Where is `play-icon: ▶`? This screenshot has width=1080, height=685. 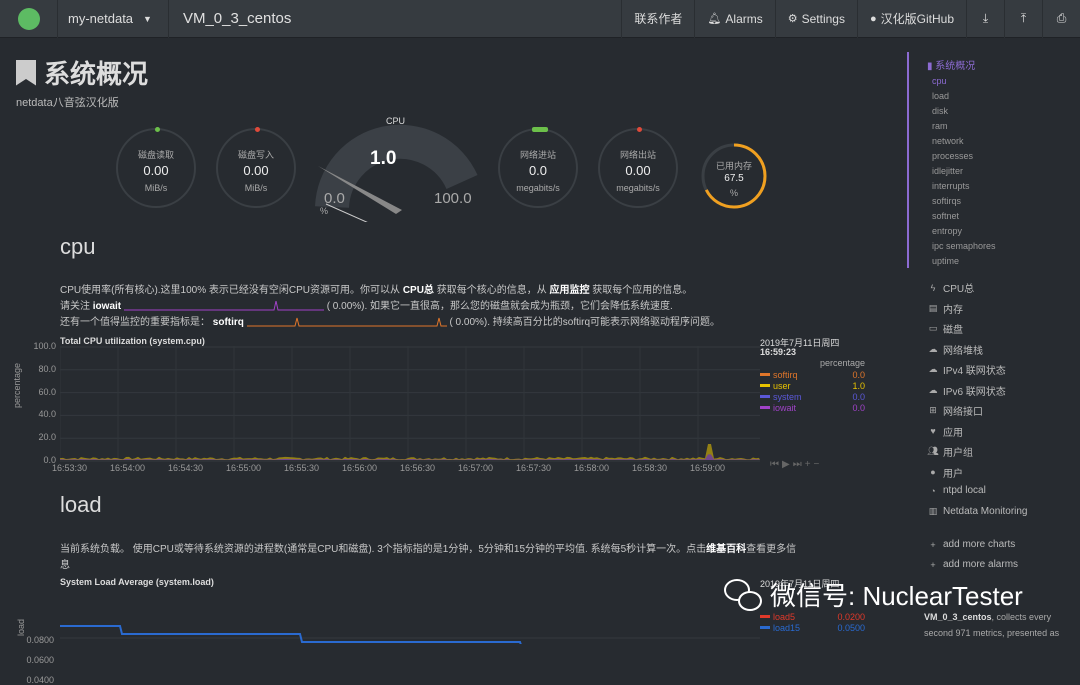
play-icon: ▶ is located at coordinates (787, 464).